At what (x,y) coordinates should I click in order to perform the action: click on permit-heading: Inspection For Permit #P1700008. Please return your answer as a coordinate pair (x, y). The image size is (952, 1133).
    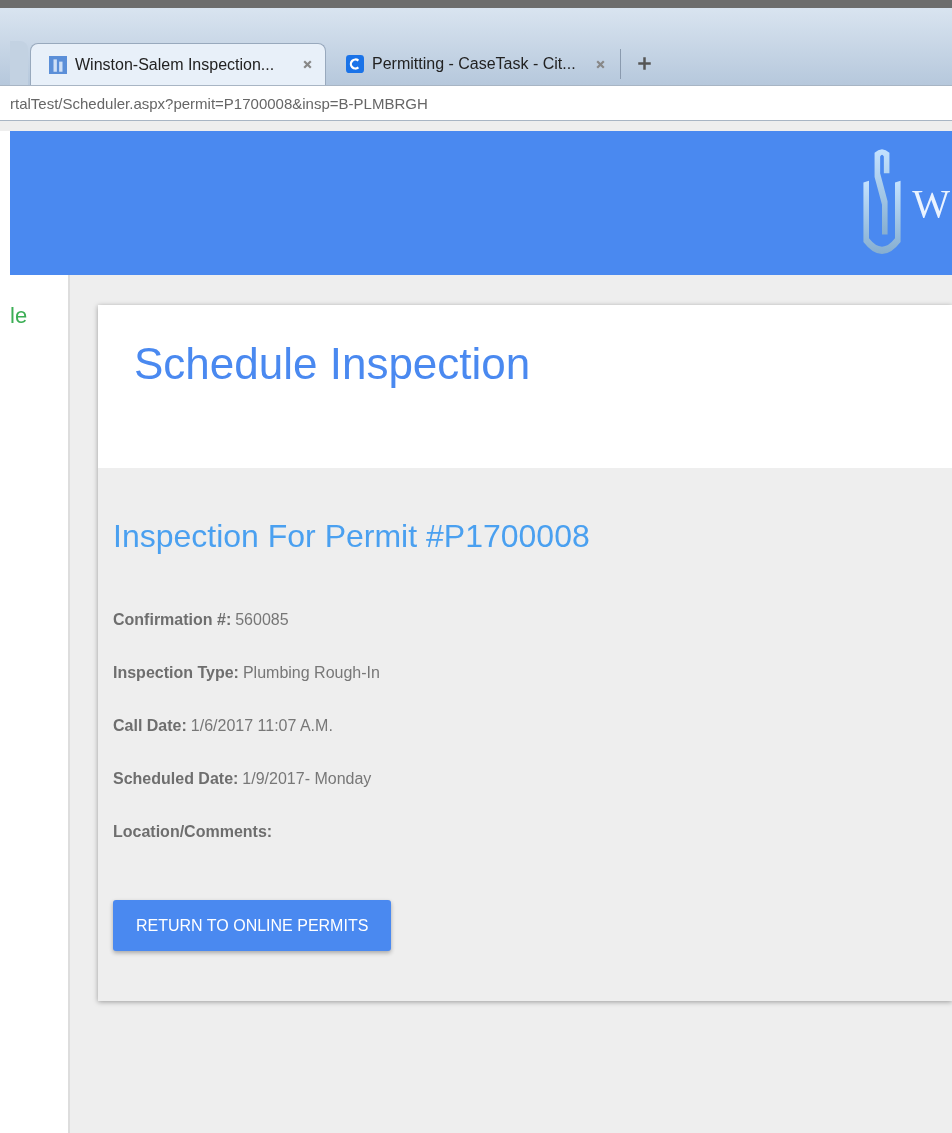
    Looking at the image, I should click on (352, 536).